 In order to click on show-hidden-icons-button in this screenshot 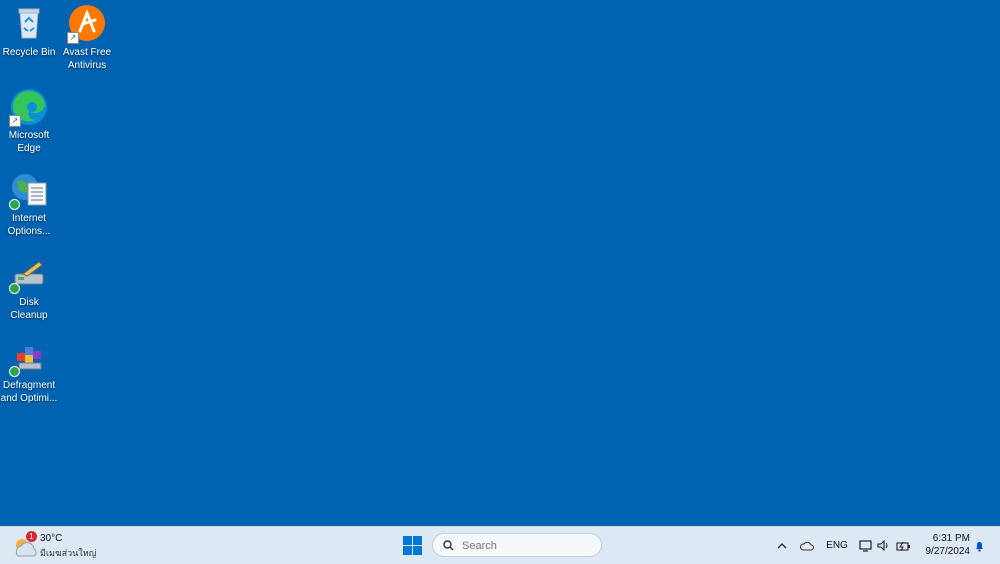, I will do `click(782, 545)`.